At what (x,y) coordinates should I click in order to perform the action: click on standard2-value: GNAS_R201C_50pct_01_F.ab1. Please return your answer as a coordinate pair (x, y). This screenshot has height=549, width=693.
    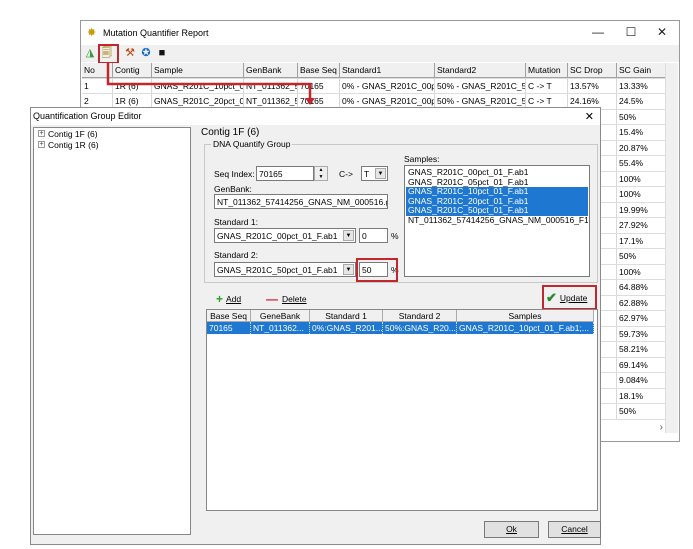
    Looking at the image, I should click on (277, 270).